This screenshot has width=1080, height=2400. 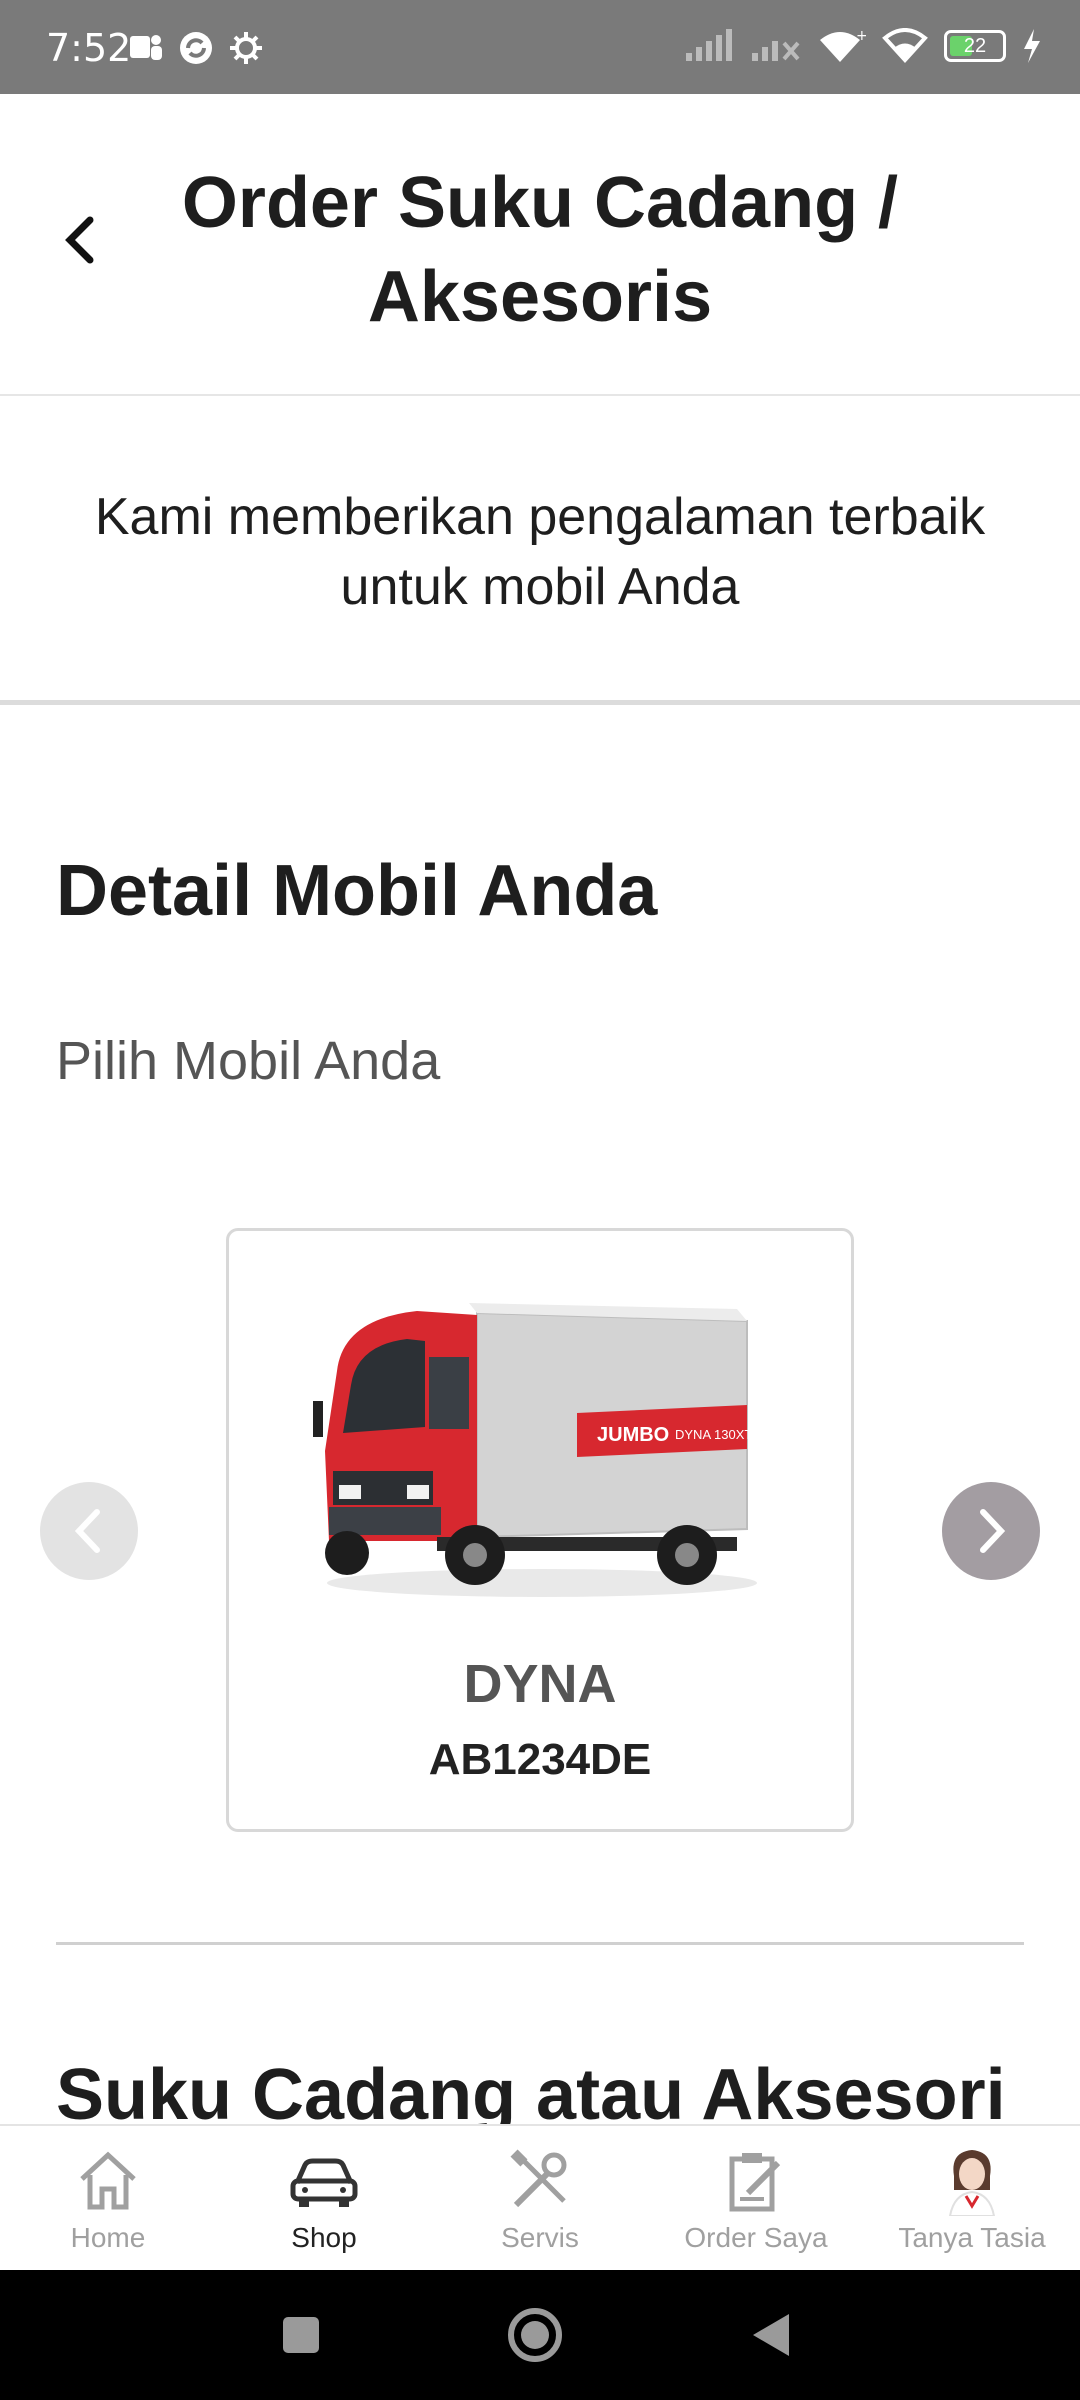 I want to click on nav-item-home: Home, so click(x=108, y=2198).